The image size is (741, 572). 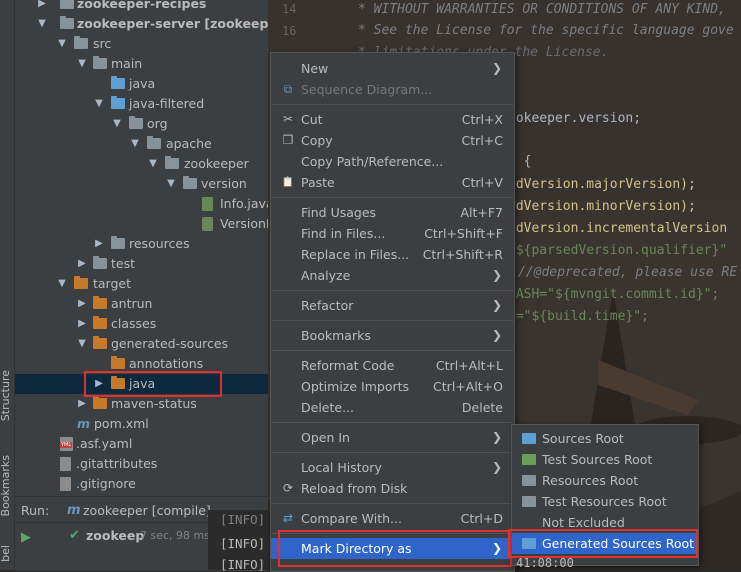 I want to click on tree-item-pom-xml: m pom.xml, so click(x=141, y=424).